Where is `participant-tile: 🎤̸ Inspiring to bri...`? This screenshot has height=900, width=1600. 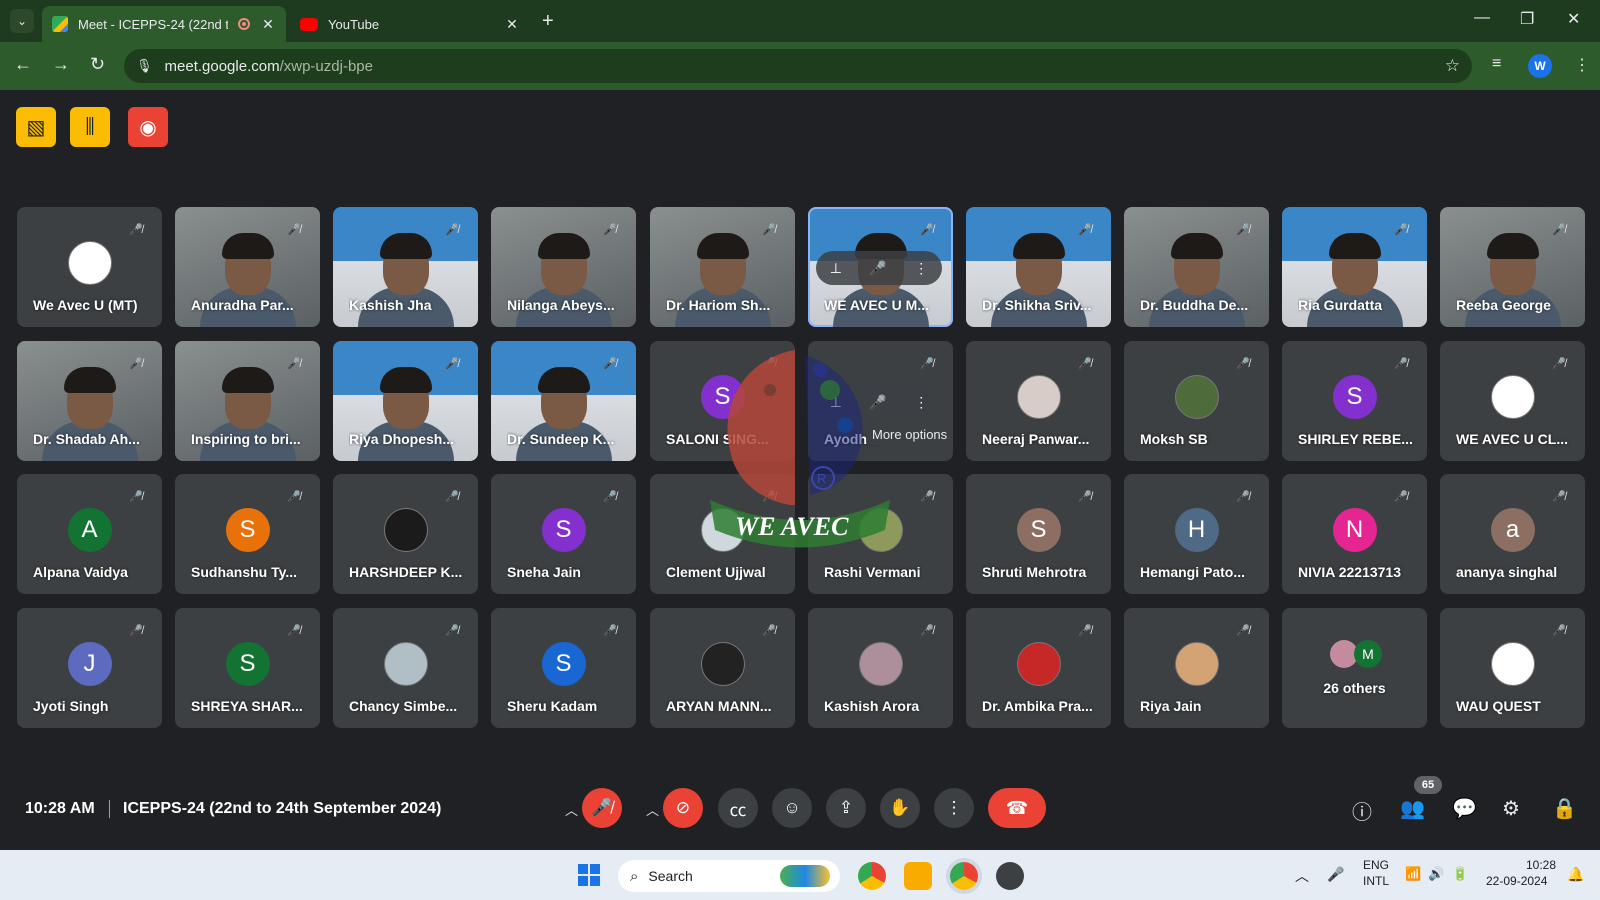
participant-tile: 🎤̸ Inspiring to bri... is located at coordinates (247, 401).